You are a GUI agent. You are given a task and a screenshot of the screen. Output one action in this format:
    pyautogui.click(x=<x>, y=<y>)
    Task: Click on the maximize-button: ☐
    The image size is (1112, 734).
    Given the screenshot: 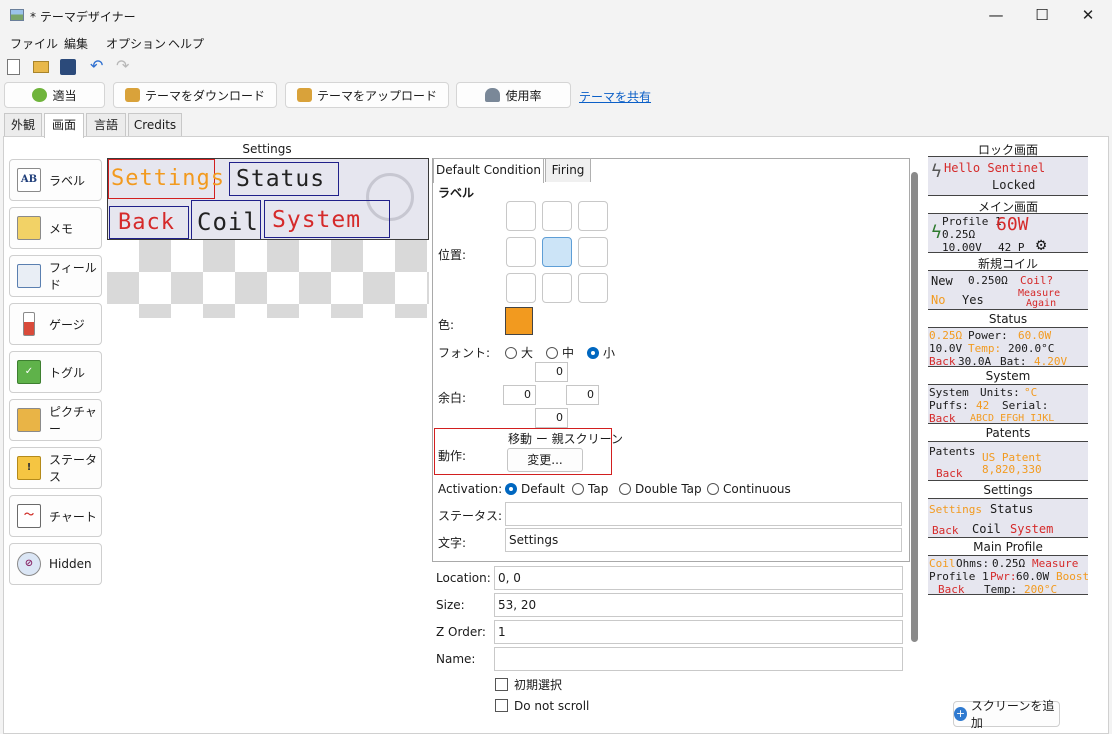 What is the action you would take?
    pyautogui.click(x=1042, y=15)
    